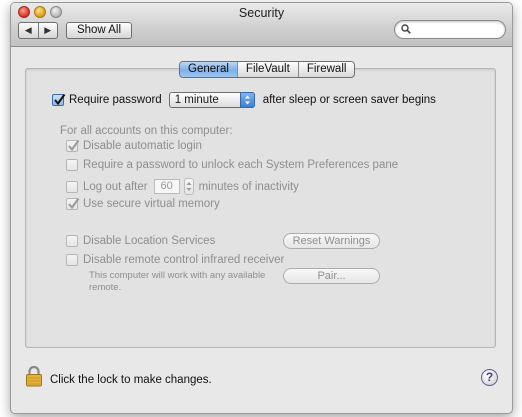 This screenshot has height=417, width=522. Describe the element at coordinates (115, 100) in the screenshot. I see `require-password-label: Require password` at that location.